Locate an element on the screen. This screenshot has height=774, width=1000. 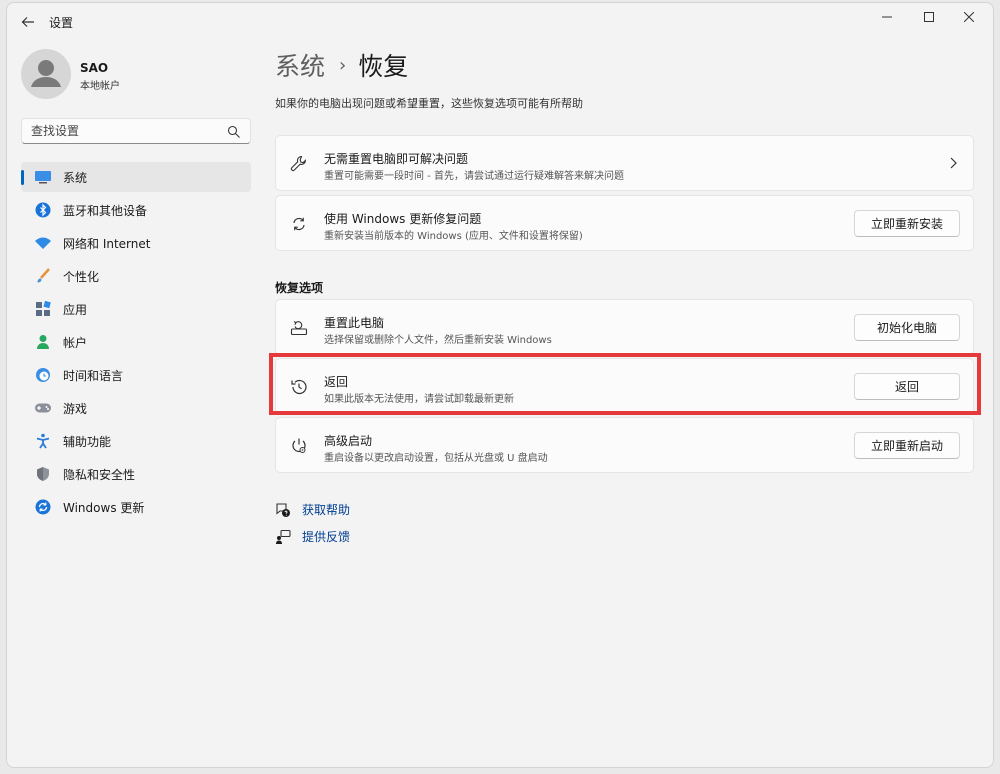
help-icon is located at coordinates (283, 510).